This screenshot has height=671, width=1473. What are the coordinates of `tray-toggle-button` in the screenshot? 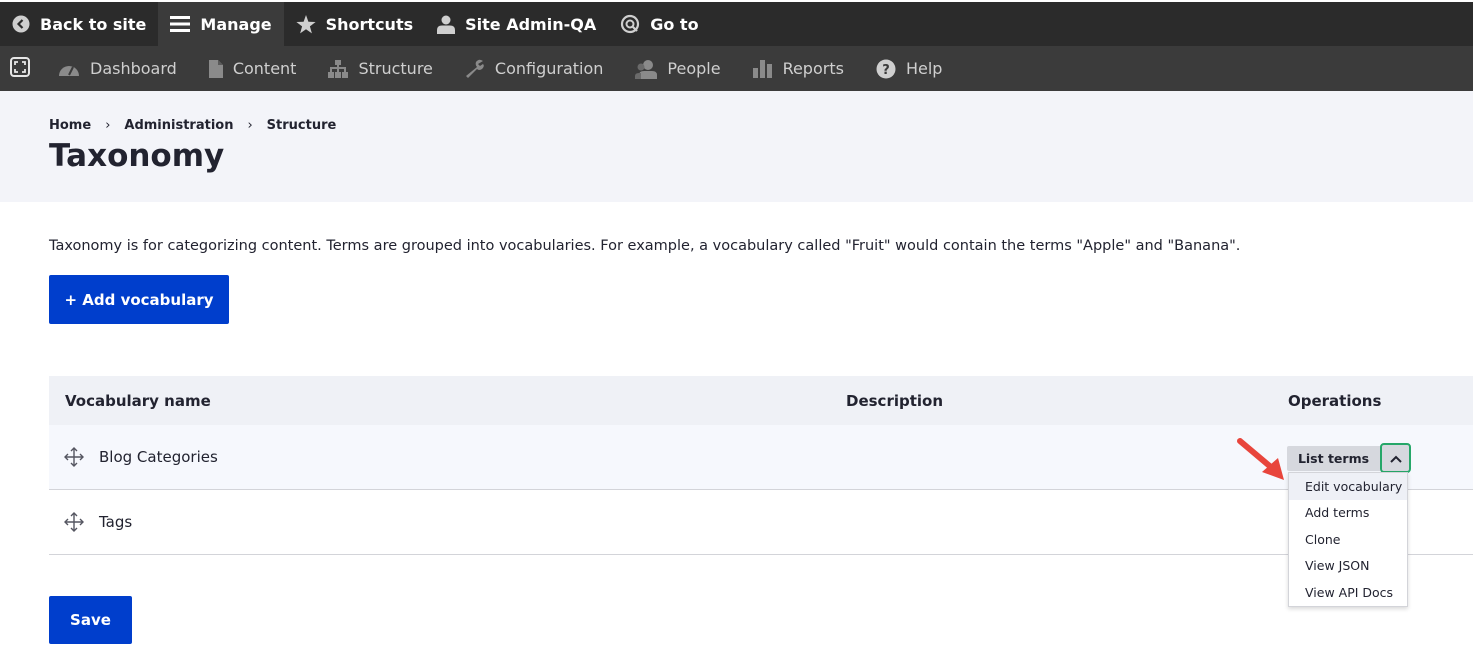 It's located at (20, 68).